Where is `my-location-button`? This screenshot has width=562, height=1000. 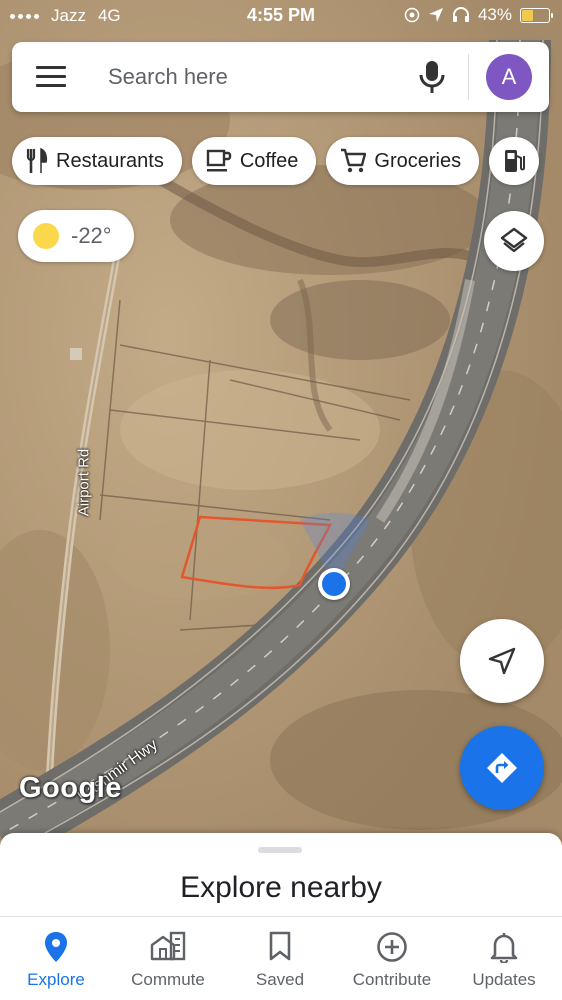 my-location-button is located at coordinates (502, 661).